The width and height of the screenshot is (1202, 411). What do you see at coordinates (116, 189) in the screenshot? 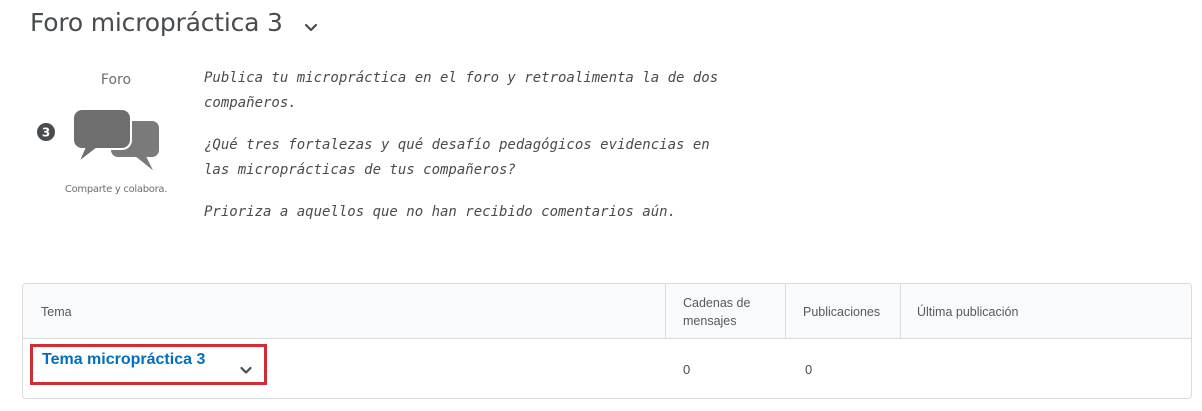
I see `badge-caption: Comparte y colabora.` at bounding box center [116, 189].